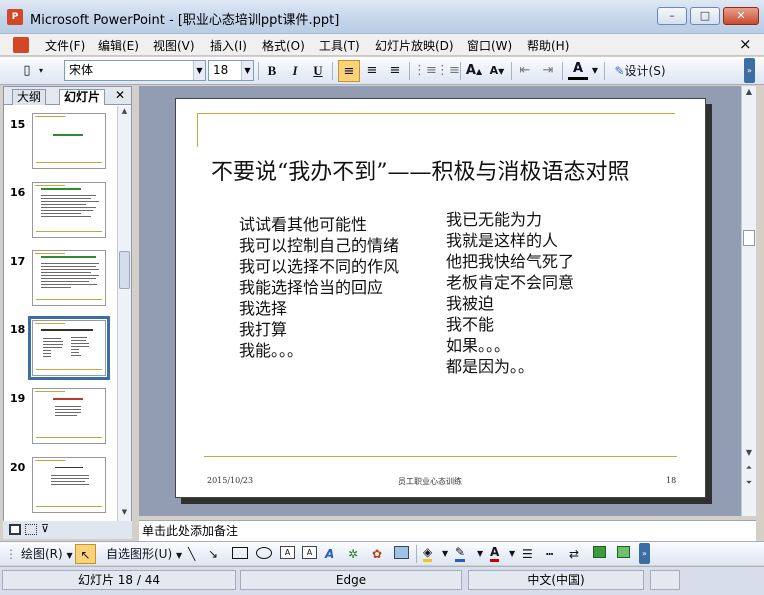 Image resolution: width=764 pixels, height=595 pixels. Describe the element at coordinates (295, 71) in the screenshot. I see `italic-button: I` at that location.